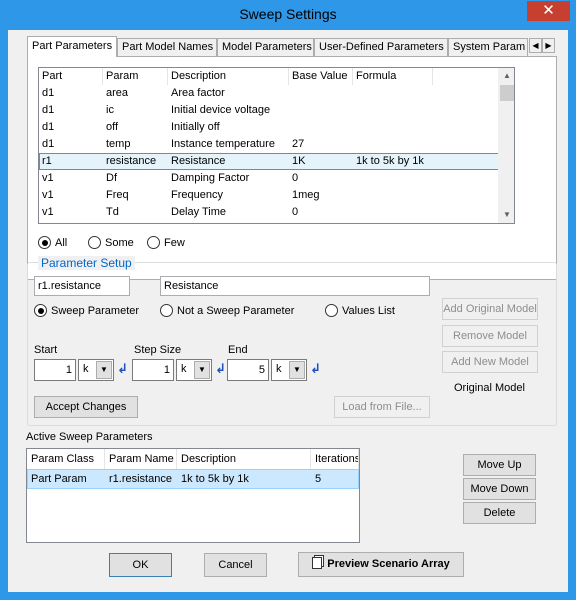 The image size is (576, 600). What do you see at coordinates (197, 195) in the screenshot?
I see `cell-description: Frequency` at bounding box center [197, 195].